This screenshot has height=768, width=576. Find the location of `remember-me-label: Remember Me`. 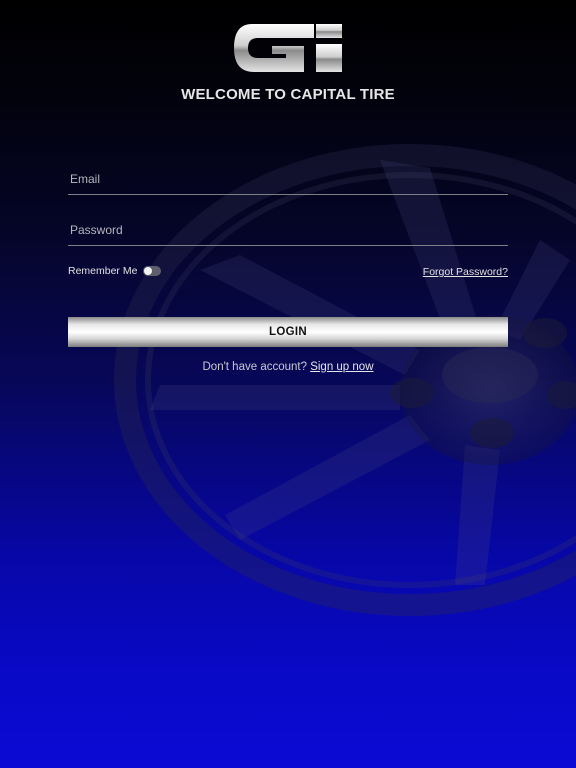

remember-me-label: Remember Me is located at coordinates (103, 271).